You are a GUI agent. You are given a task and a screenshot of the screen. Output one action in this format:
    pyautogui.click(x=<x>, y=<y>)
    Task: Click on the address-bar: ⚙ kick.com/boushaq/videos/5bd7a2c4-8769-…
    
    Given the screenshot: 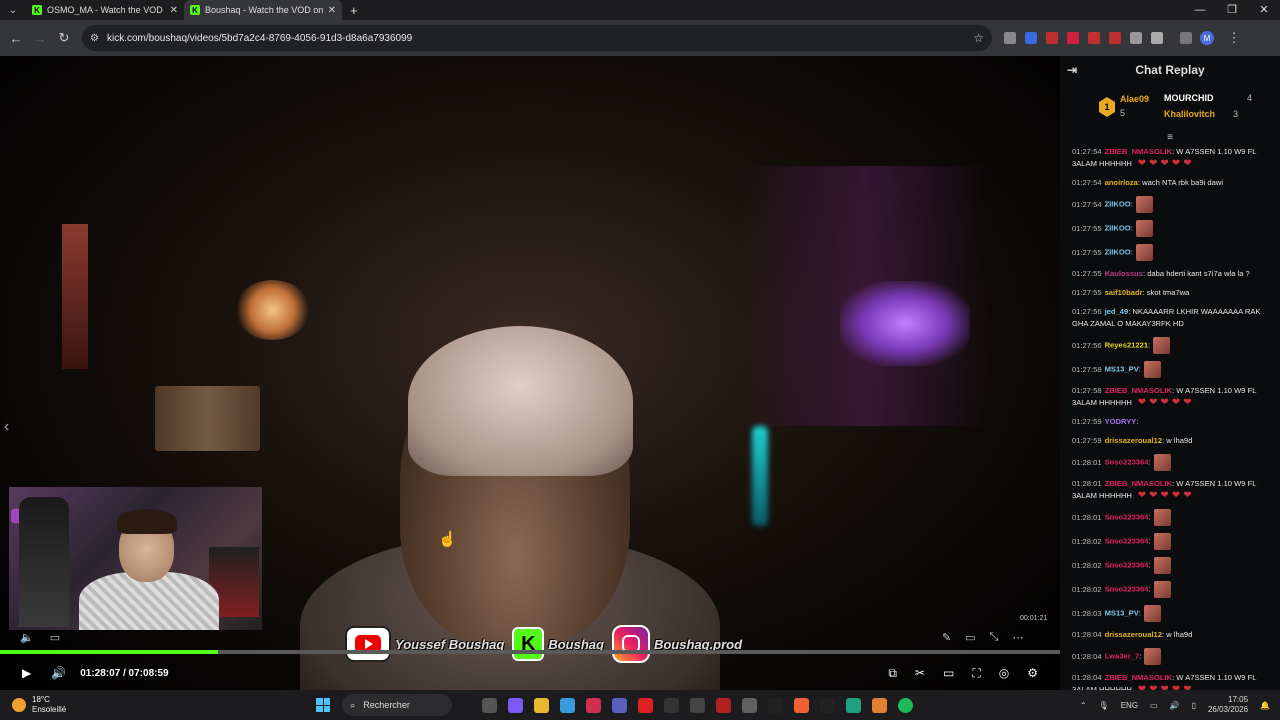 What is the action you would take?
    pyautogui.click(x=537, y=38)
    